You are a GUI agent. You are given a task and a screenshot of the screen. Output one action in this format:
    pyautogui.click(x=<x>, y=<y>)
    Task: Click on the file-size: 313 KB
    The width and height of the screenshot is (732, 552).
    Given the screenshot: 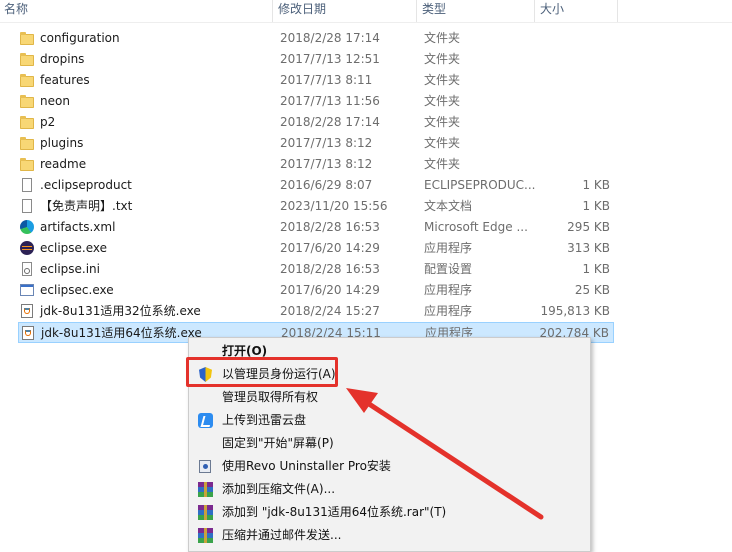 What is the action you would take?
    pyautogui.click(x=588, y=248)
    